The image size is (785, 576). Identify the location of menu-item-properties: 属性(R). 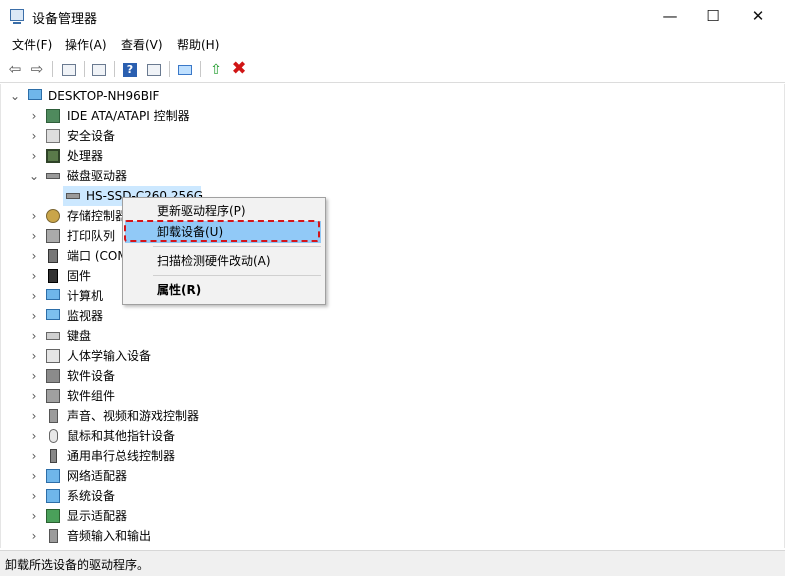
(223, 290).